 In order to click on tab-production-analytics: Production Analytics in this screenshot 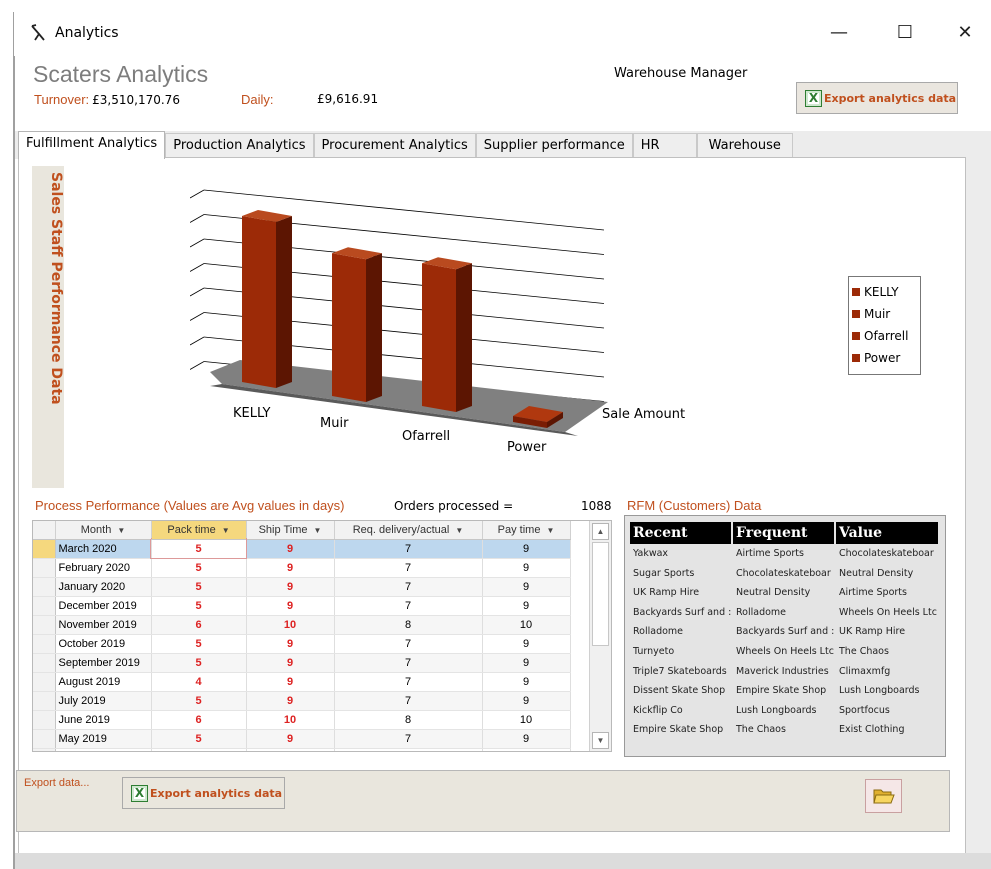, I will do `click(239, 146)`.